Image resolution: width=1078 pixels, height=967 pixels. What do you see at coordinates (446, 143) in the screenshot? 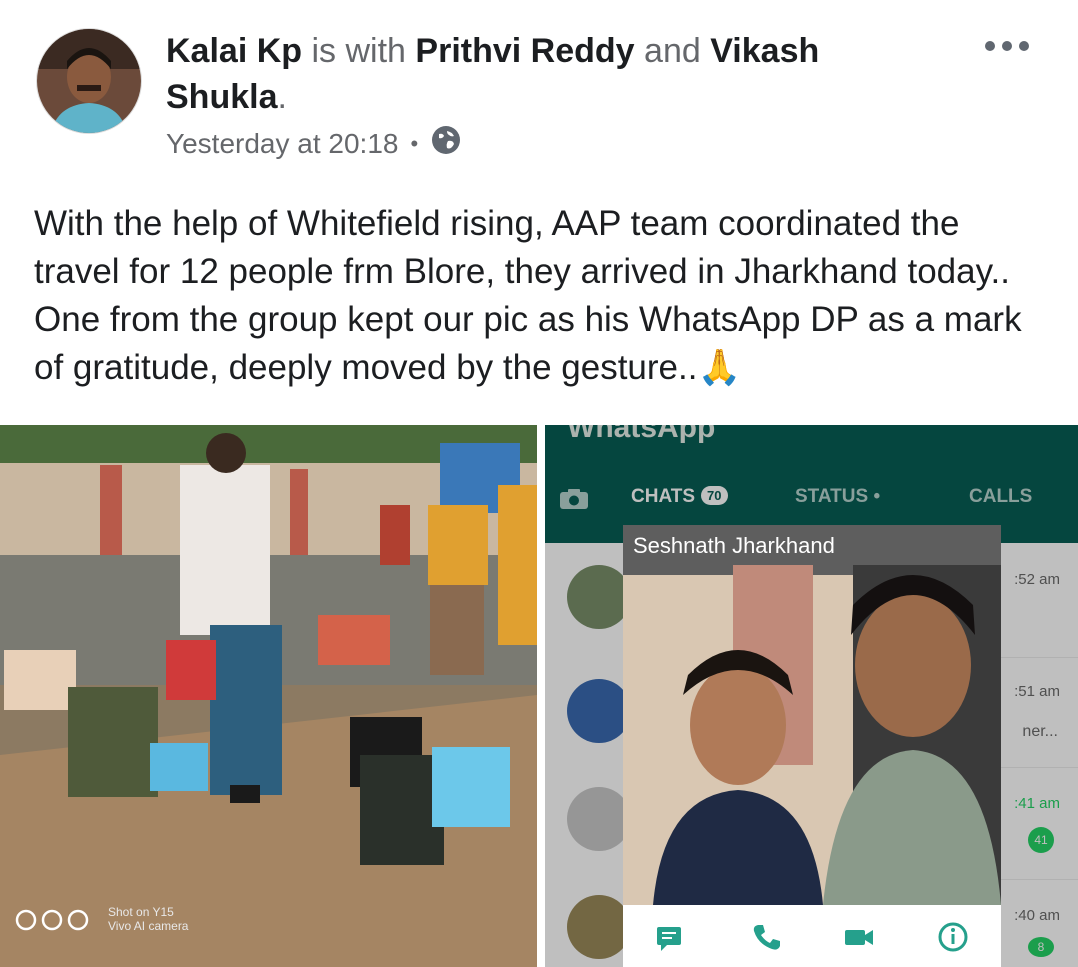
I see `globe-icon` at bounding box center [446, 143].